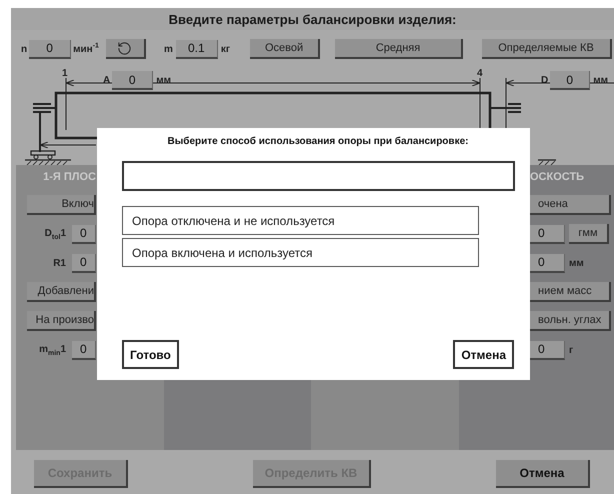 This screenshot has width=614, height=494. I want to click on mass-label: m, so click(168, 49).